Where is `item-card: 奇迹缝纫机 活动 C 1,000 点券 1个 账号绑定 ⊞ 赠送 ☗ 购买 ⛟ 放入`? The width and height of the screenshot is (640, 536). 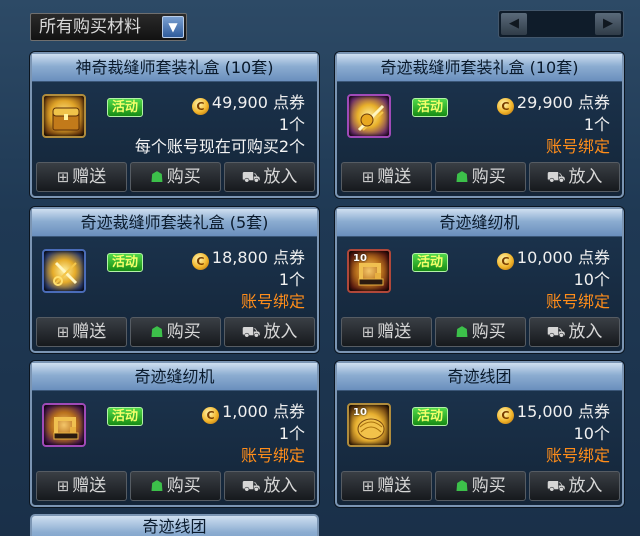 item-card: 奇迹缝纫机 活动 C 1,000 点券 1个 账号绑定 ⊞ 赠送 ☗ 购买 ⛟ 放入 is located at coordinates (174, 434).